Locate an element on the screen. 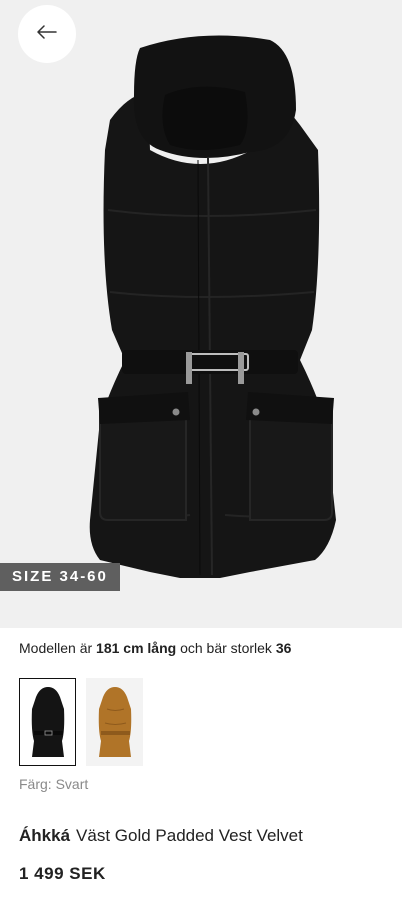  product-price: 1 499 SEK is located at coordinates (62, 873).